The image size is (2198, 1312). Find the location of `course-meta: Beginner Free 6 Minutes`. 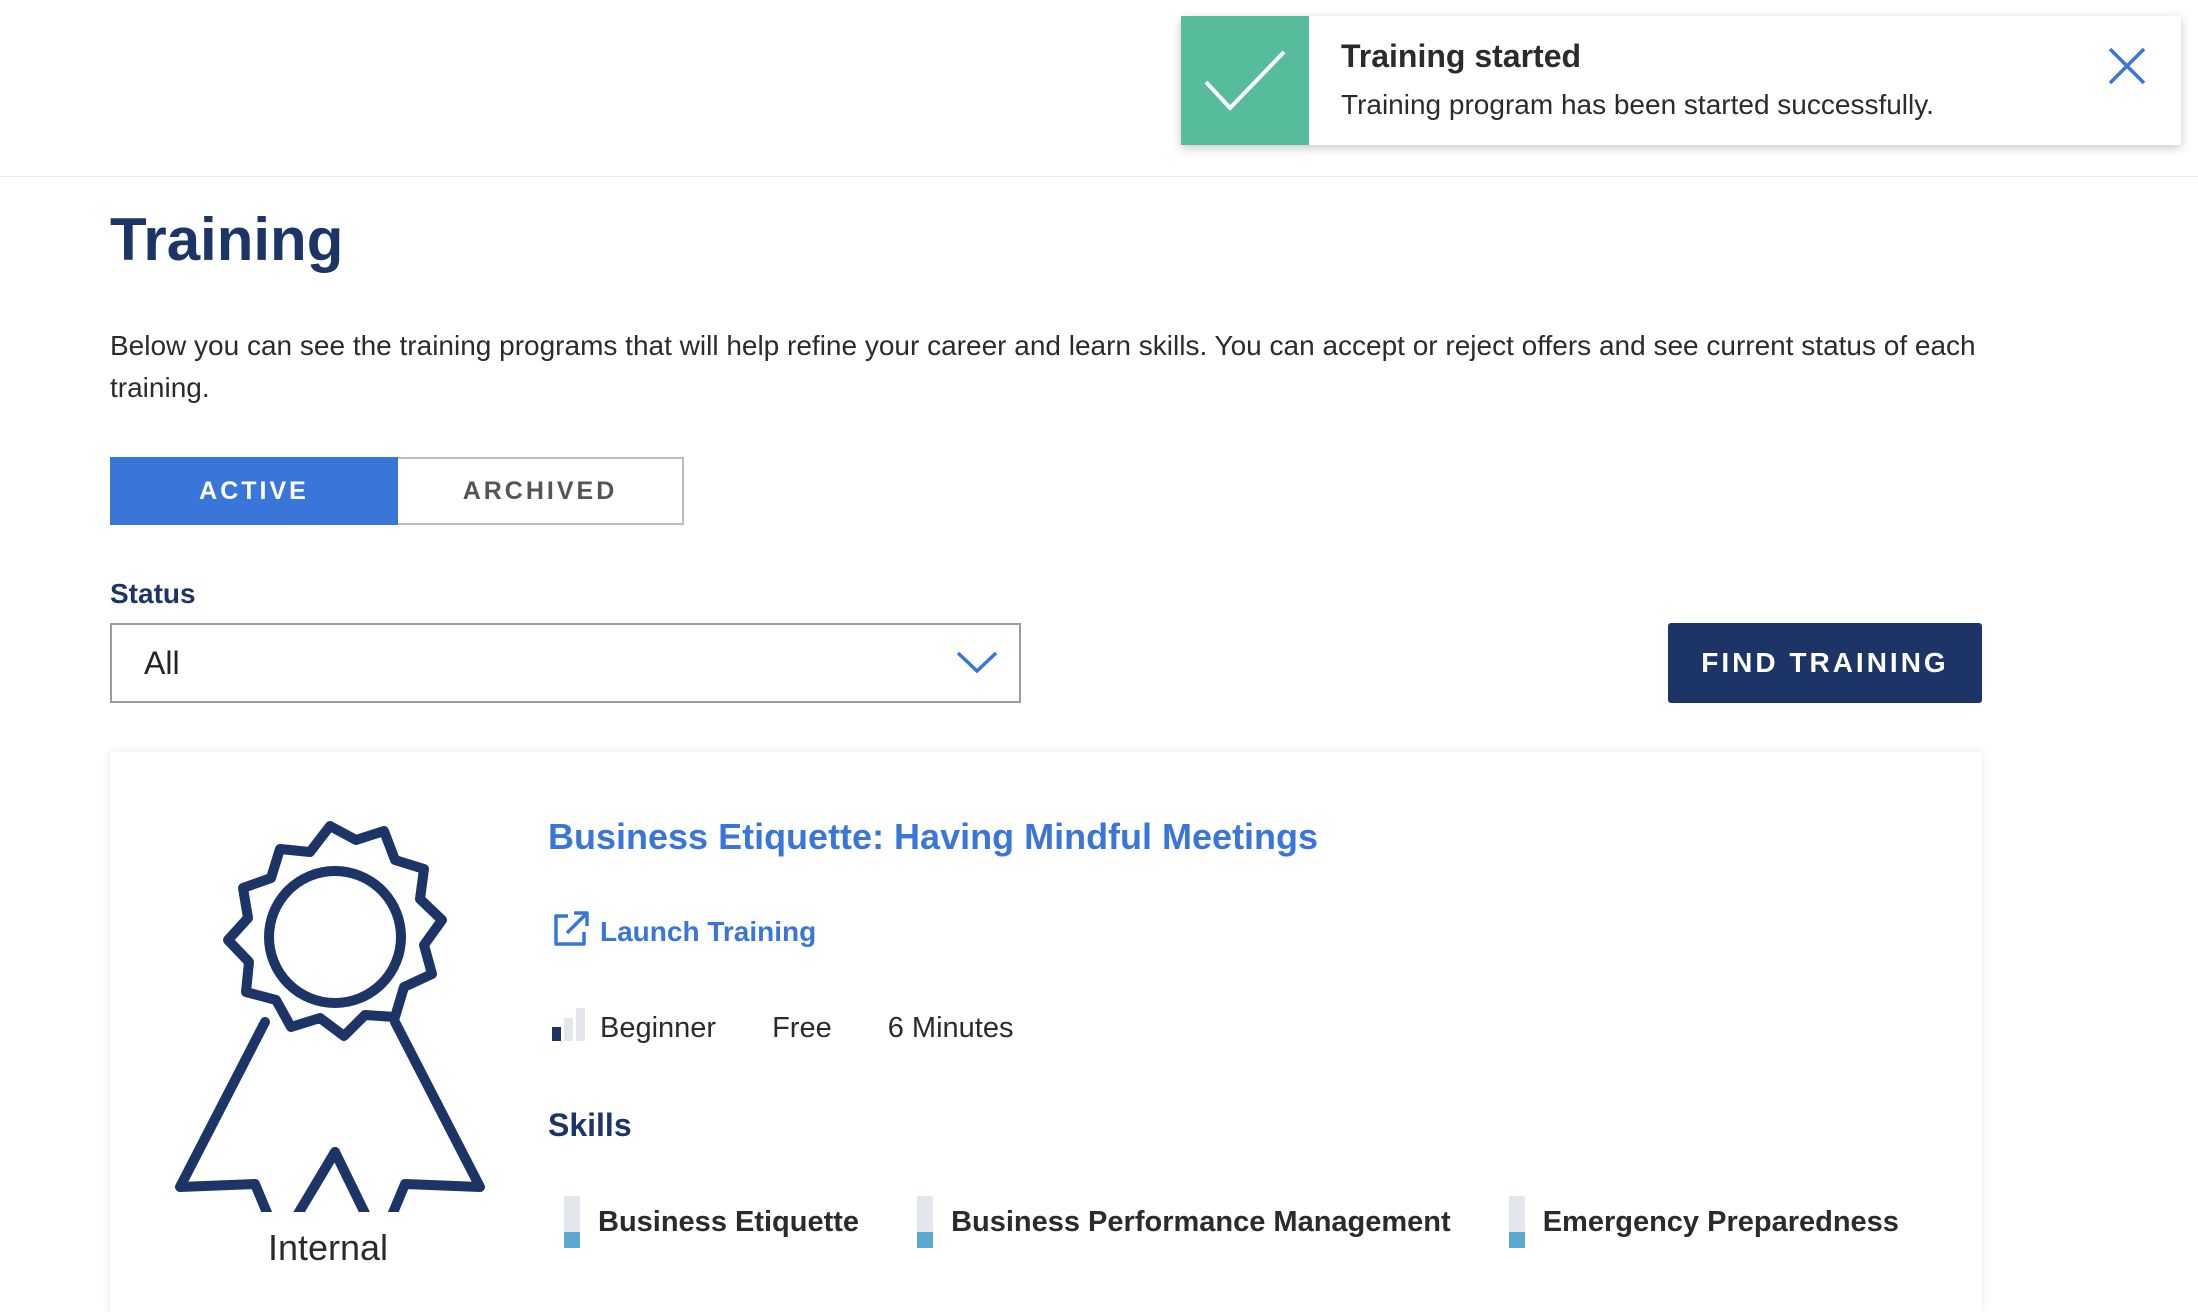

course-meta: Beginner Free 6 Minutes is located at coordinates (809, 1028).